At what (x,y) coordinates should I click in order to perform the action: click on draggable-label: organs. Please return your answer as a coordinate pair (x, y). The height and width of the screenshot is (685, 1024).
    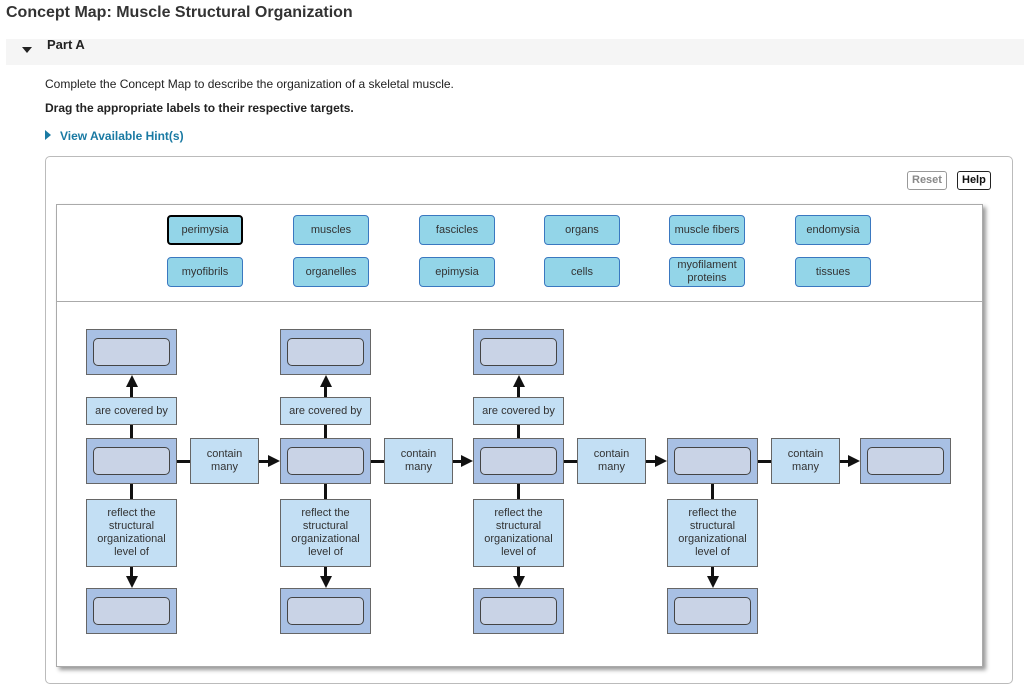
    Looking at the image, I should click on (582, 230).